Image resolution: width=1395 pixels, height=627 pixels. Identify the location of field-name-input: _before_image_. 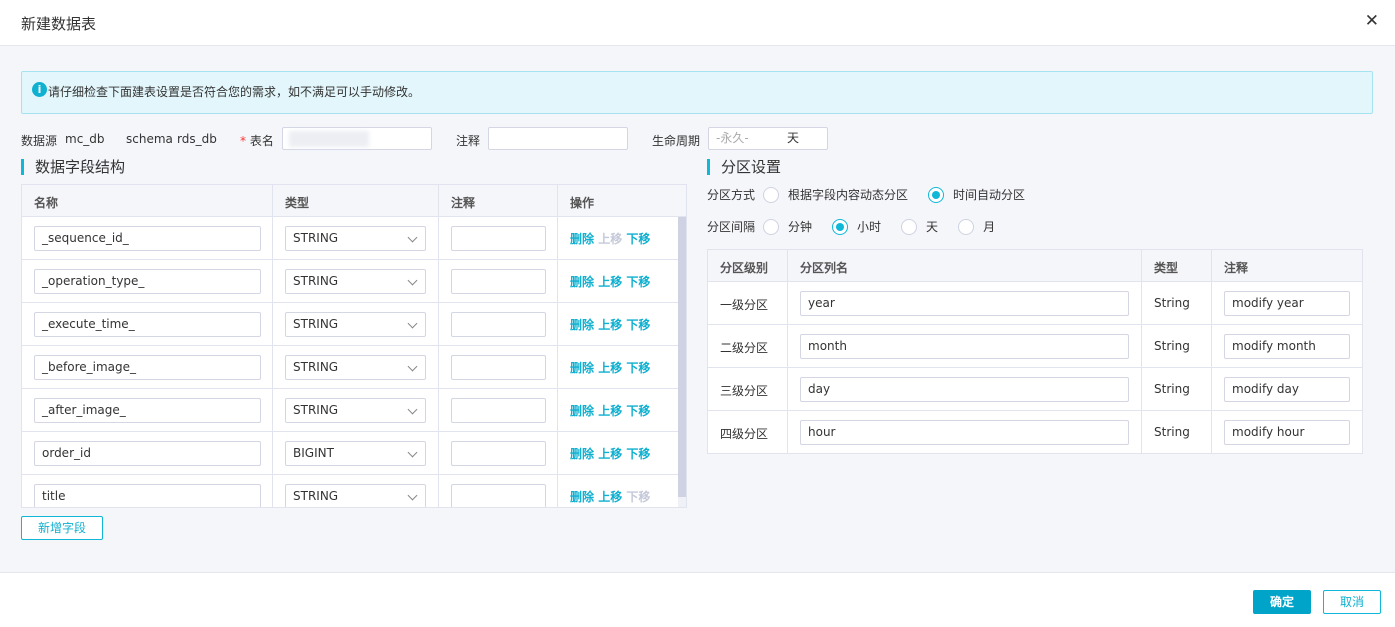
(147, 367).